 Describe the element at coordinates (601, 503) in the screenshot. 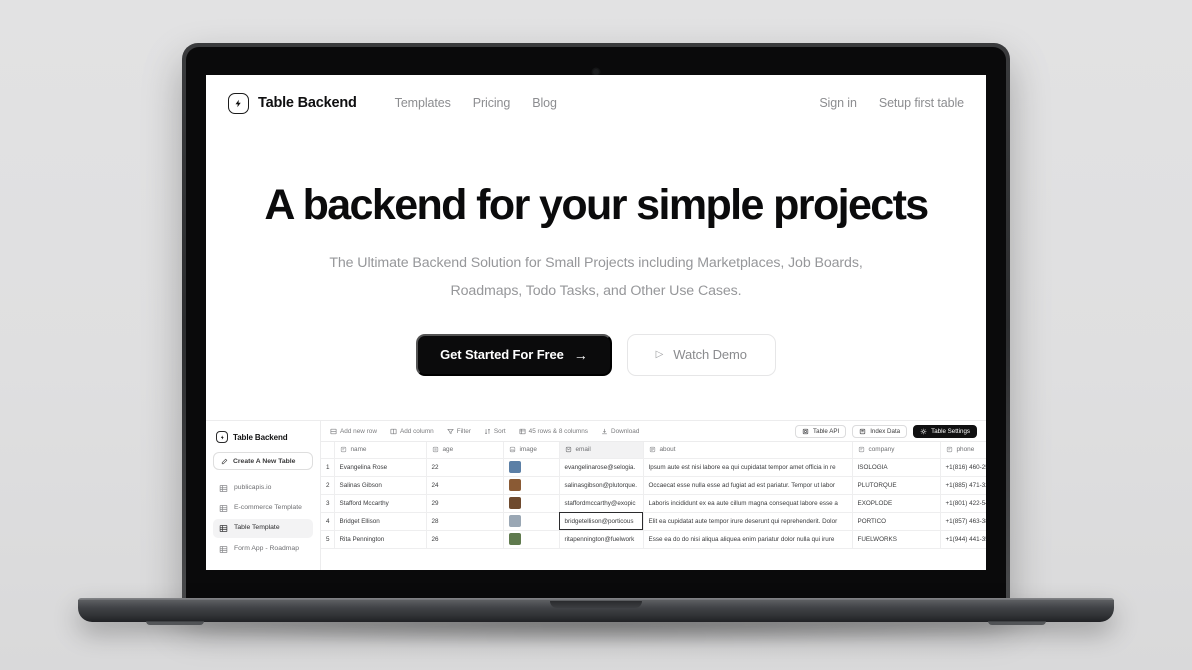

I see `cell-email: staffordmccarthy@exopic` at that location.